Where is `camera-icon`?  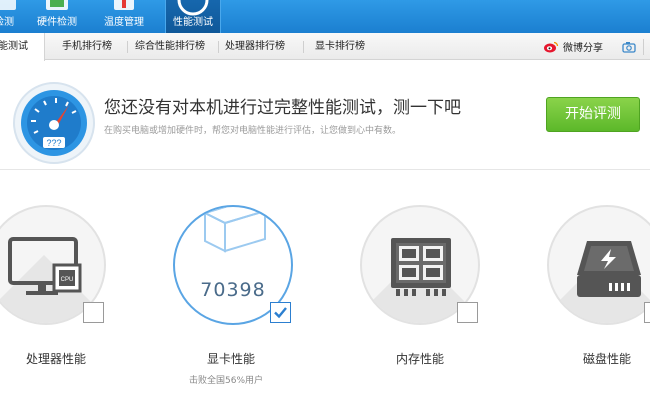
camera-icon is located at coordinates (629, 47).